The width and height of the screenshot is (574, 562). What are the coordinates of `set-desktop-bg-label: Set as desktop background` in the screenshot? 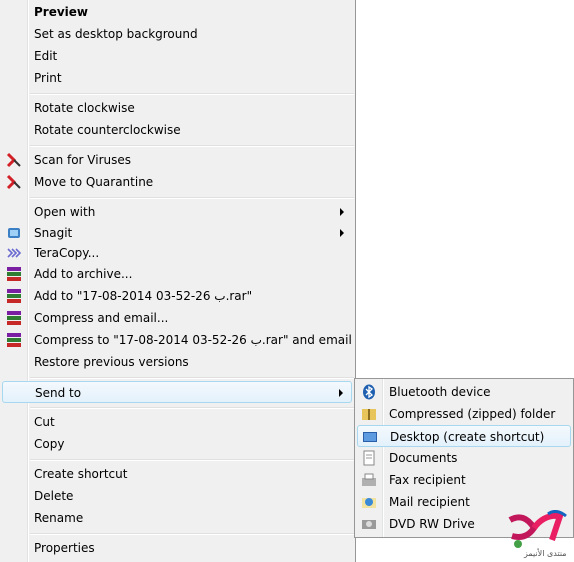 It's located at (116, 34).